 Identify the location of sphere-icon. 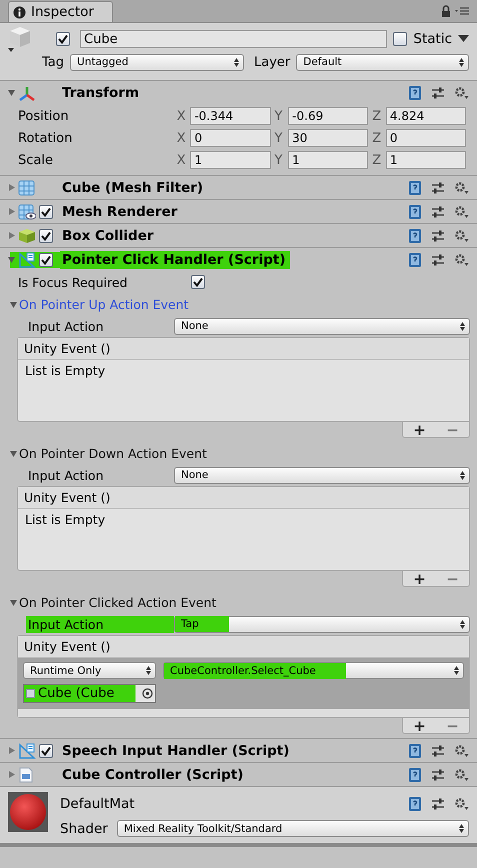
(28, 812).